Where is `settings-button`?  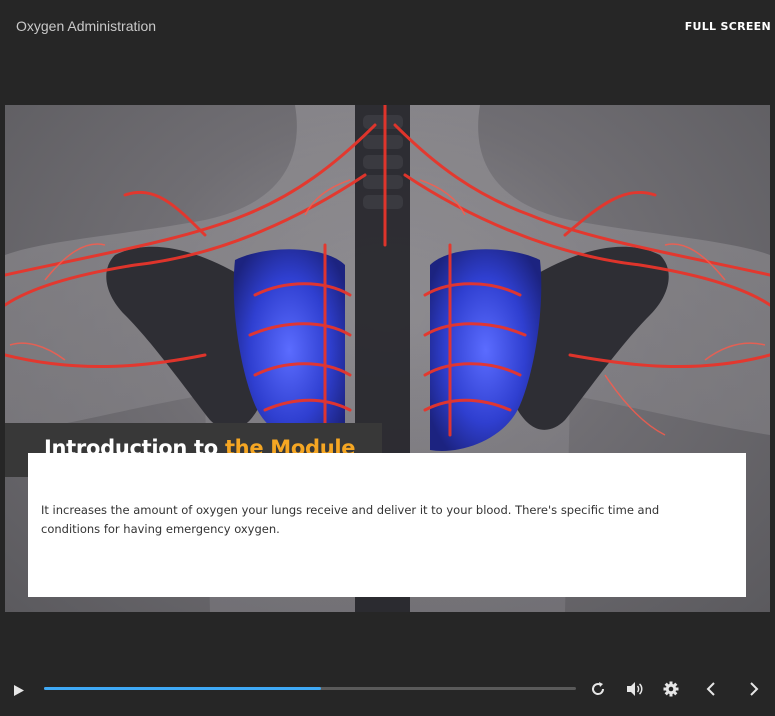
settings-button is located at coordinates (671, 691).